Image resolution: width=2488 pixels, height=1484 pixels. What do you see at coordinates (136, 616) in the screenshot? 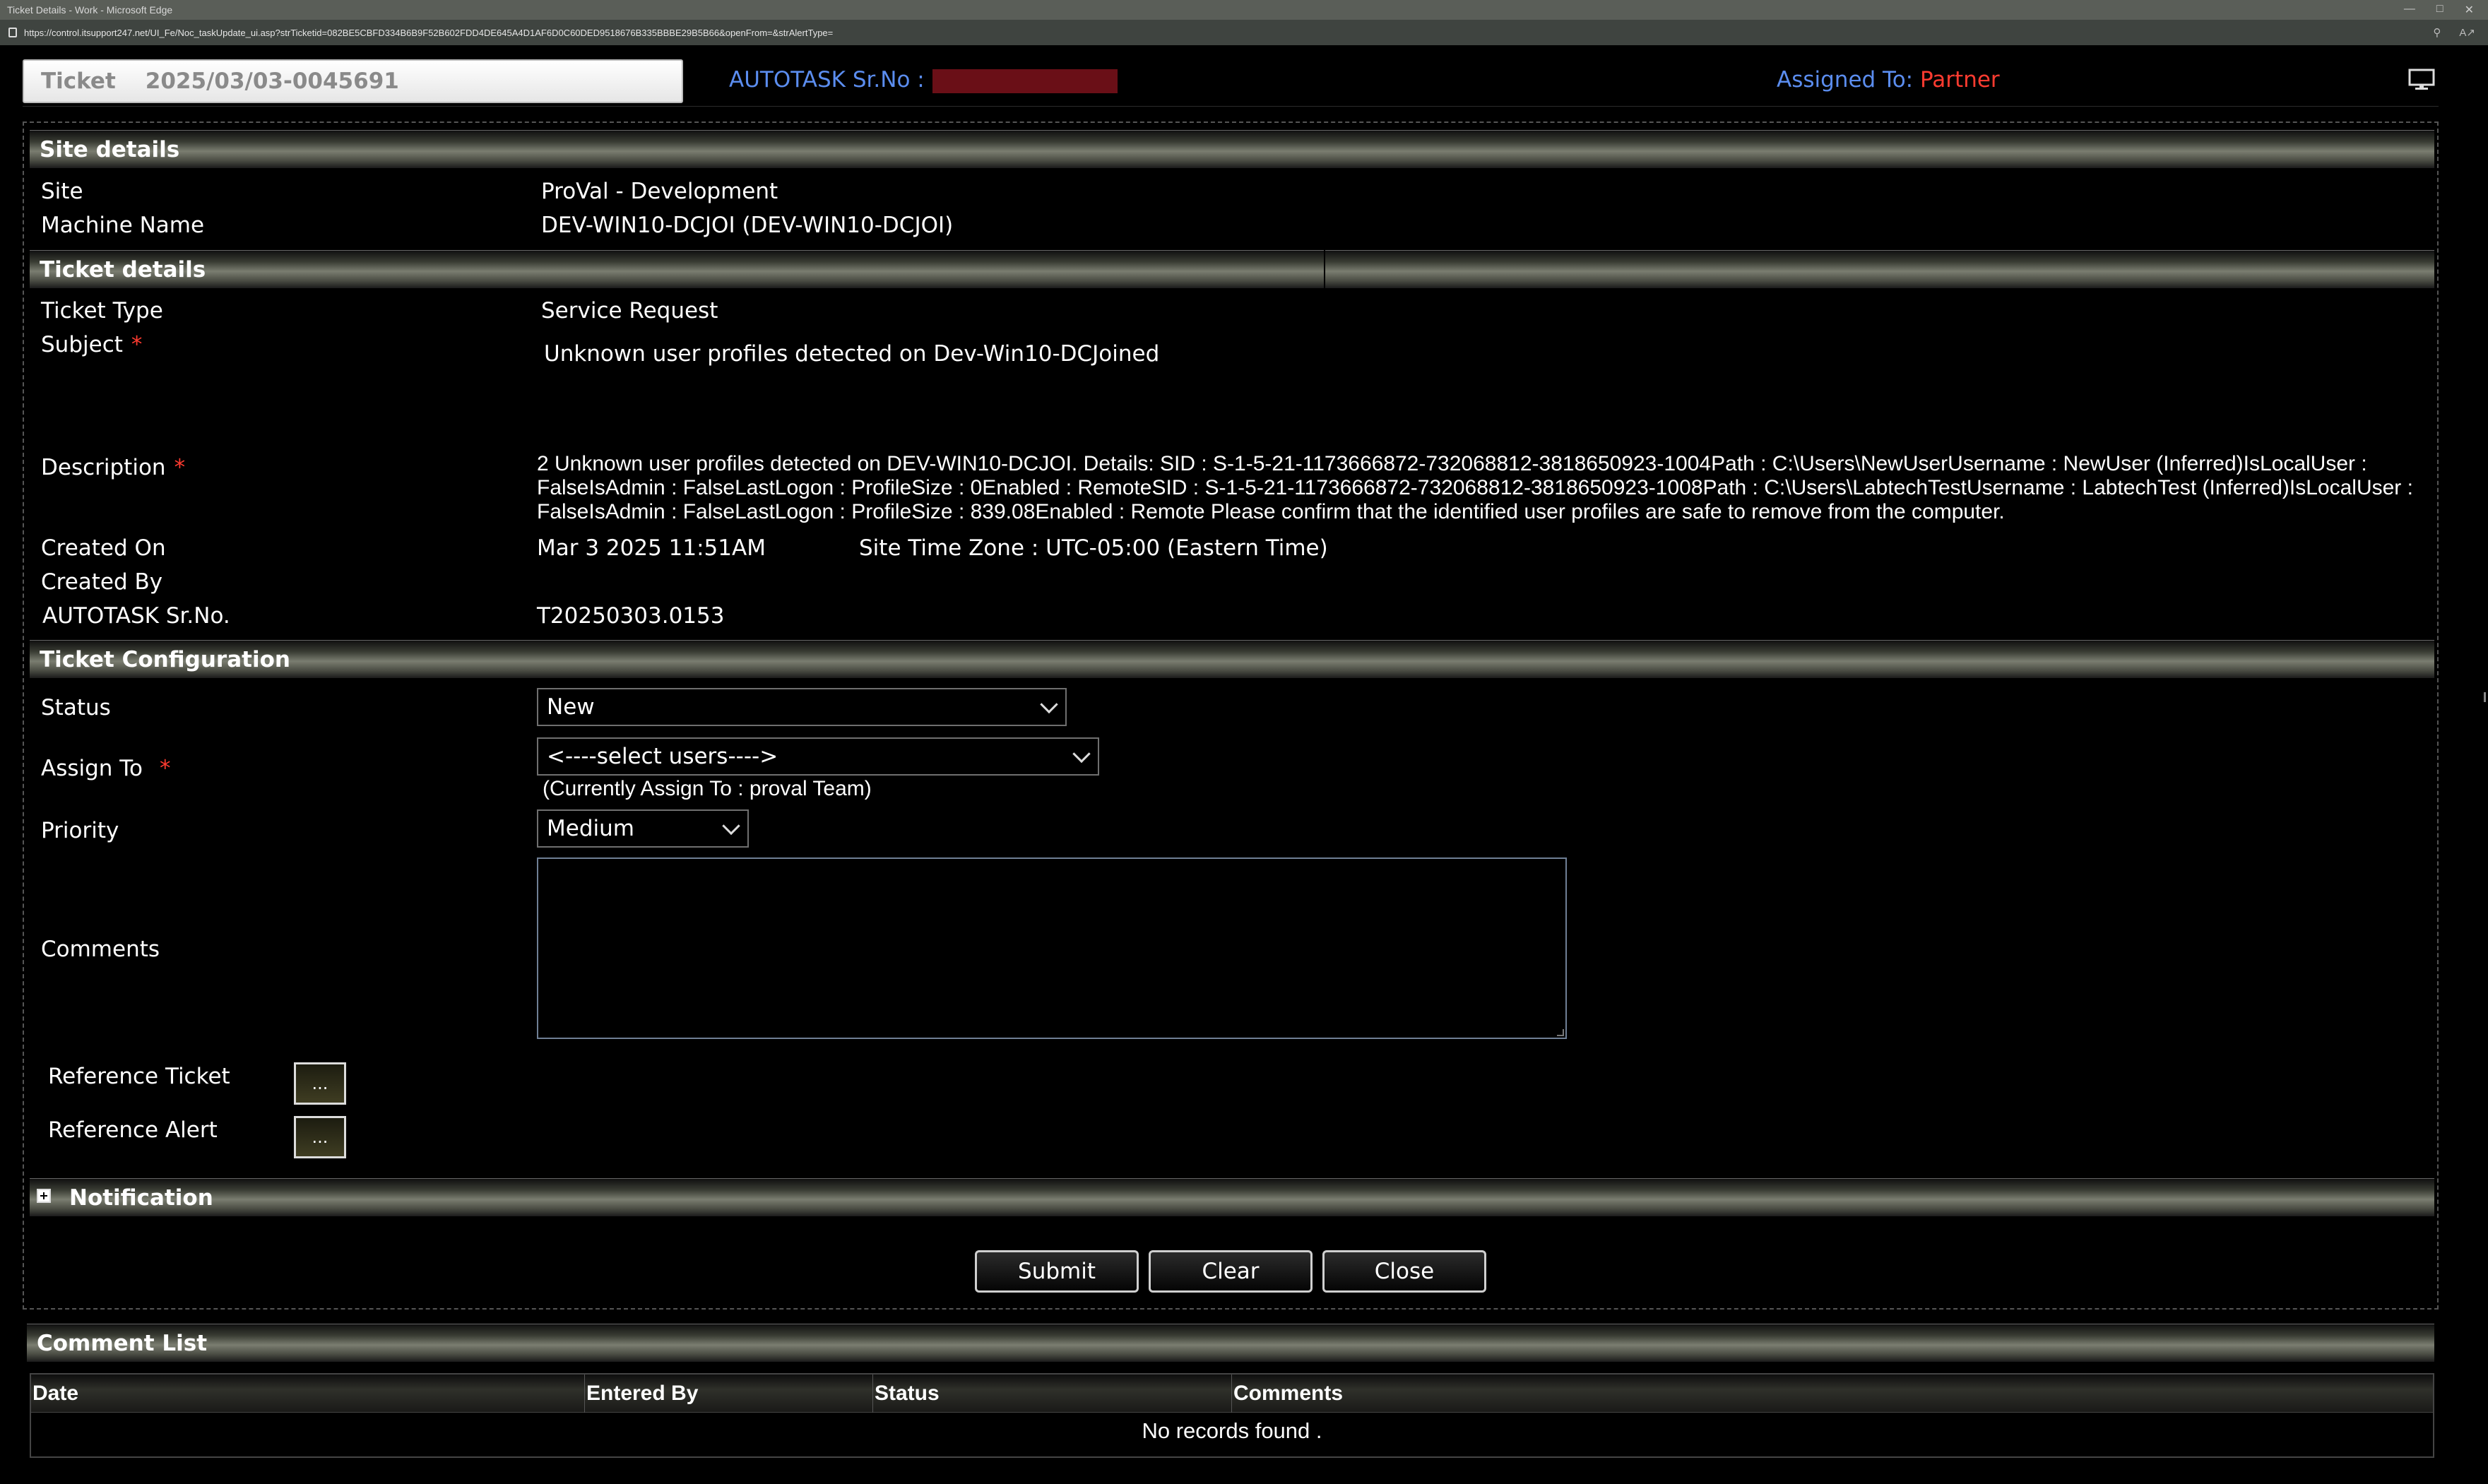
I see `autotask-srno-label: AUTOTASK Sr.No.` at bounding box center [136, 616].